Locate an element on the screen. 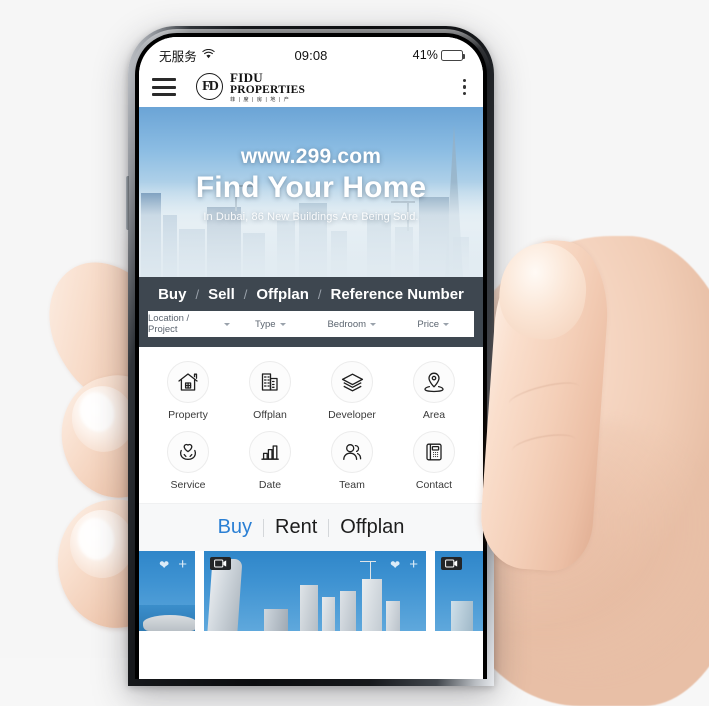 The height and width of the screenshot is (706, 709). palm-shading is located at coordinates (589, 550).